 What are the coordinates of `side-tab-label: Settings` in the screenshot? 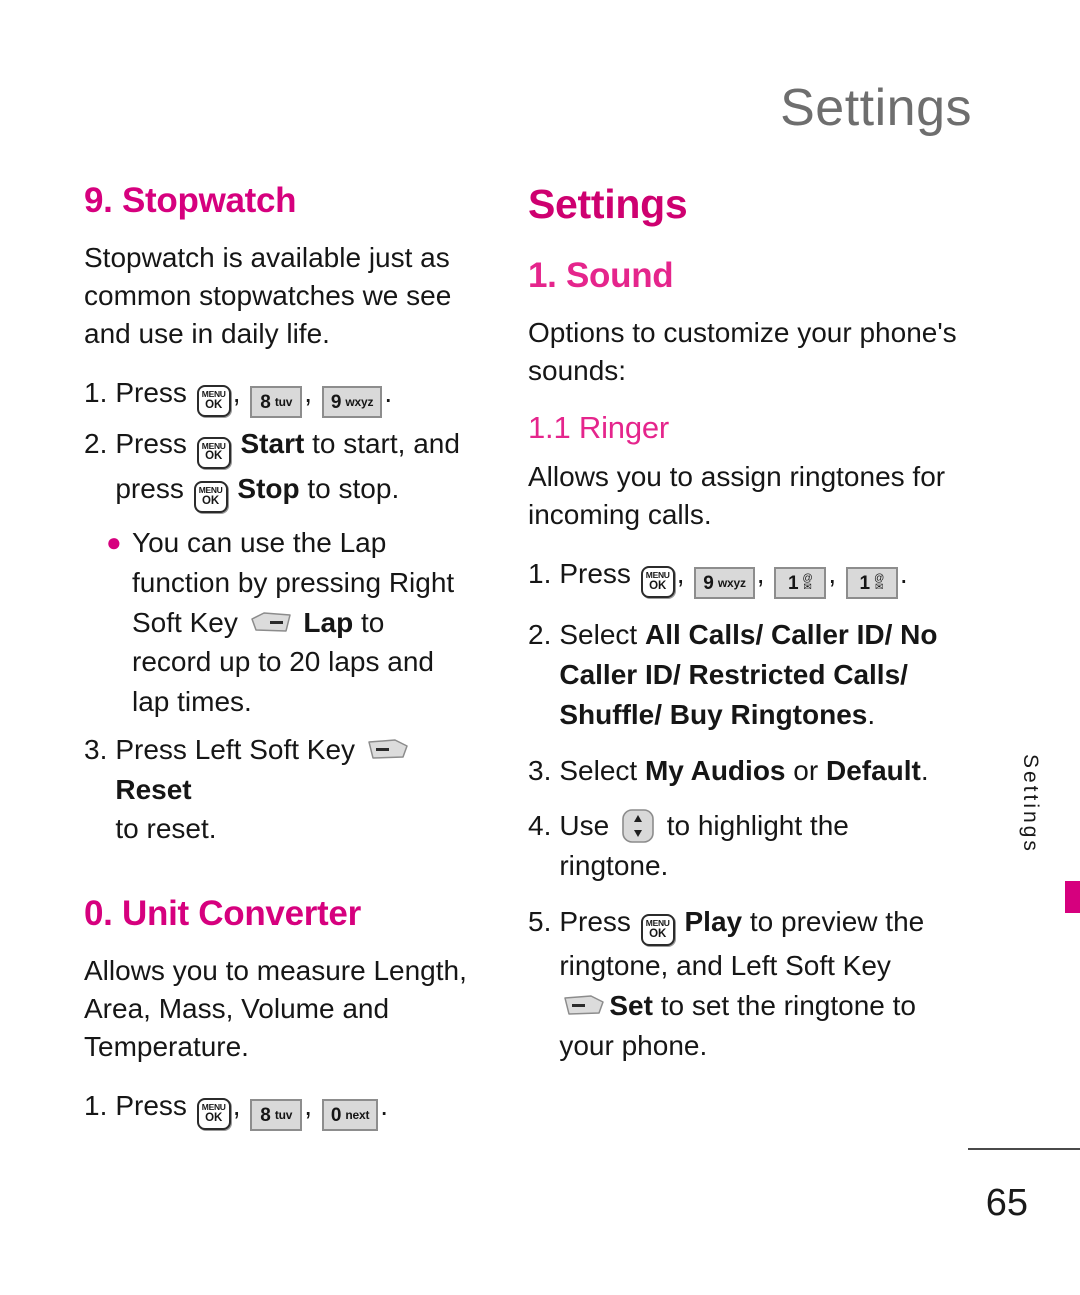 It's located at (1030, 804).